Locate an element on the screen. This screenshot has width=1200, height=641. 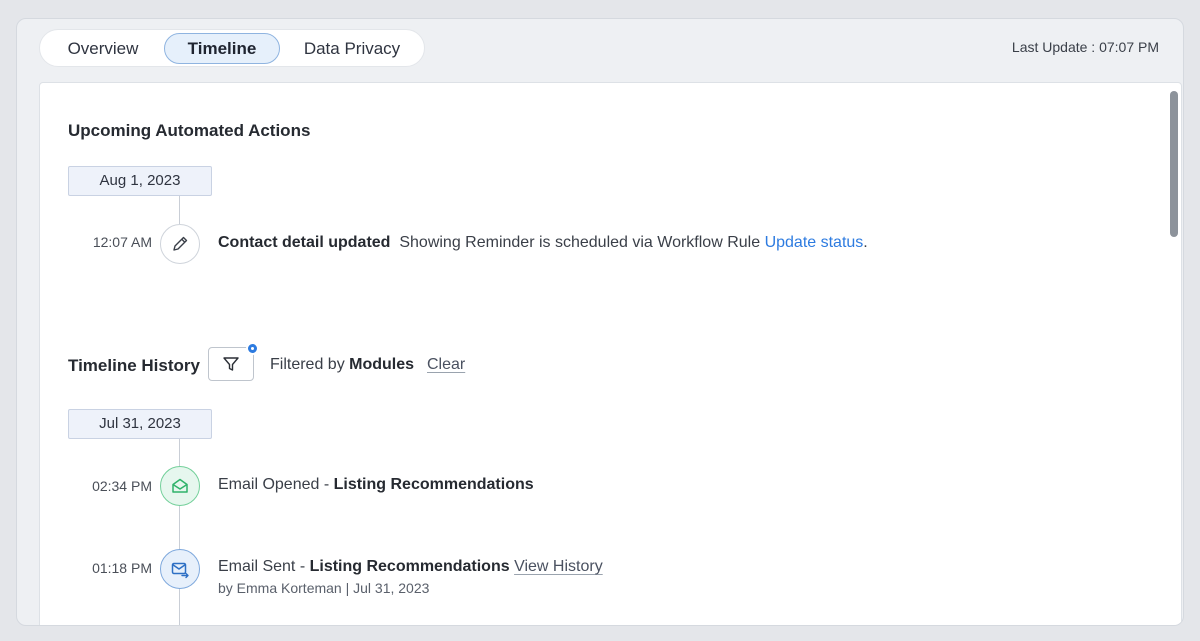
tab-timeline: Timeline is located at coordinates (222, 48).